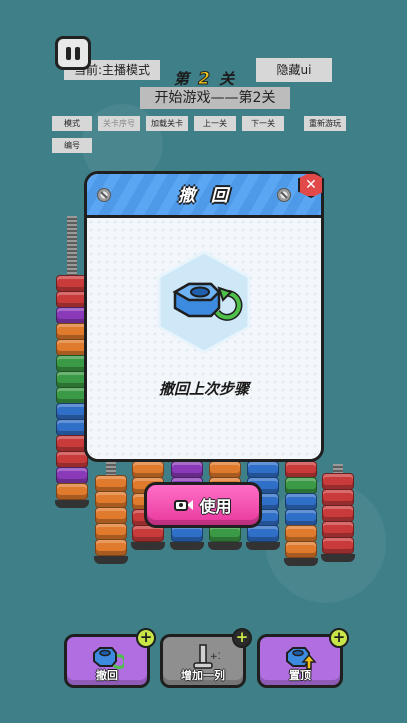  I want to click on next-level-button: 下一关, so click(263, 123).